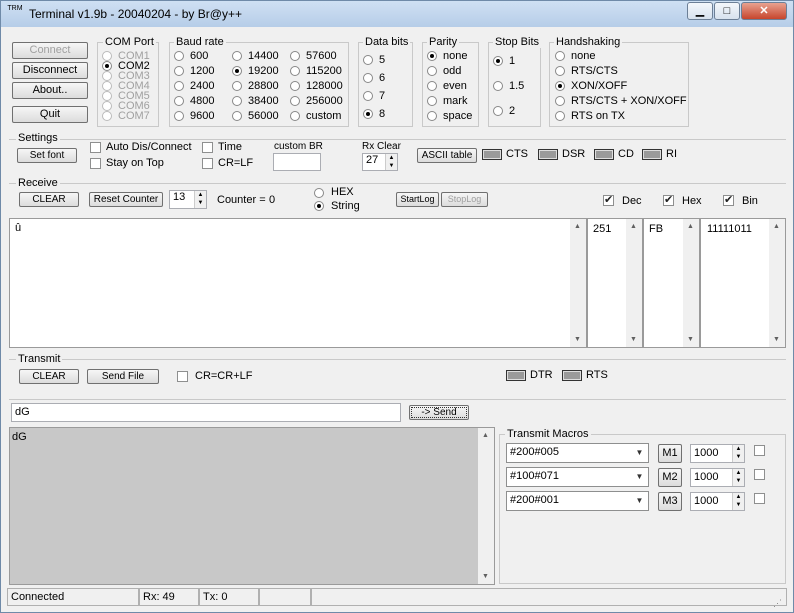 This screenshot has height=613, width=794. What do you see at coordinates (608, 199) in the screenshot?
I see `dec-checkbox` at bounding box center [608, 199].